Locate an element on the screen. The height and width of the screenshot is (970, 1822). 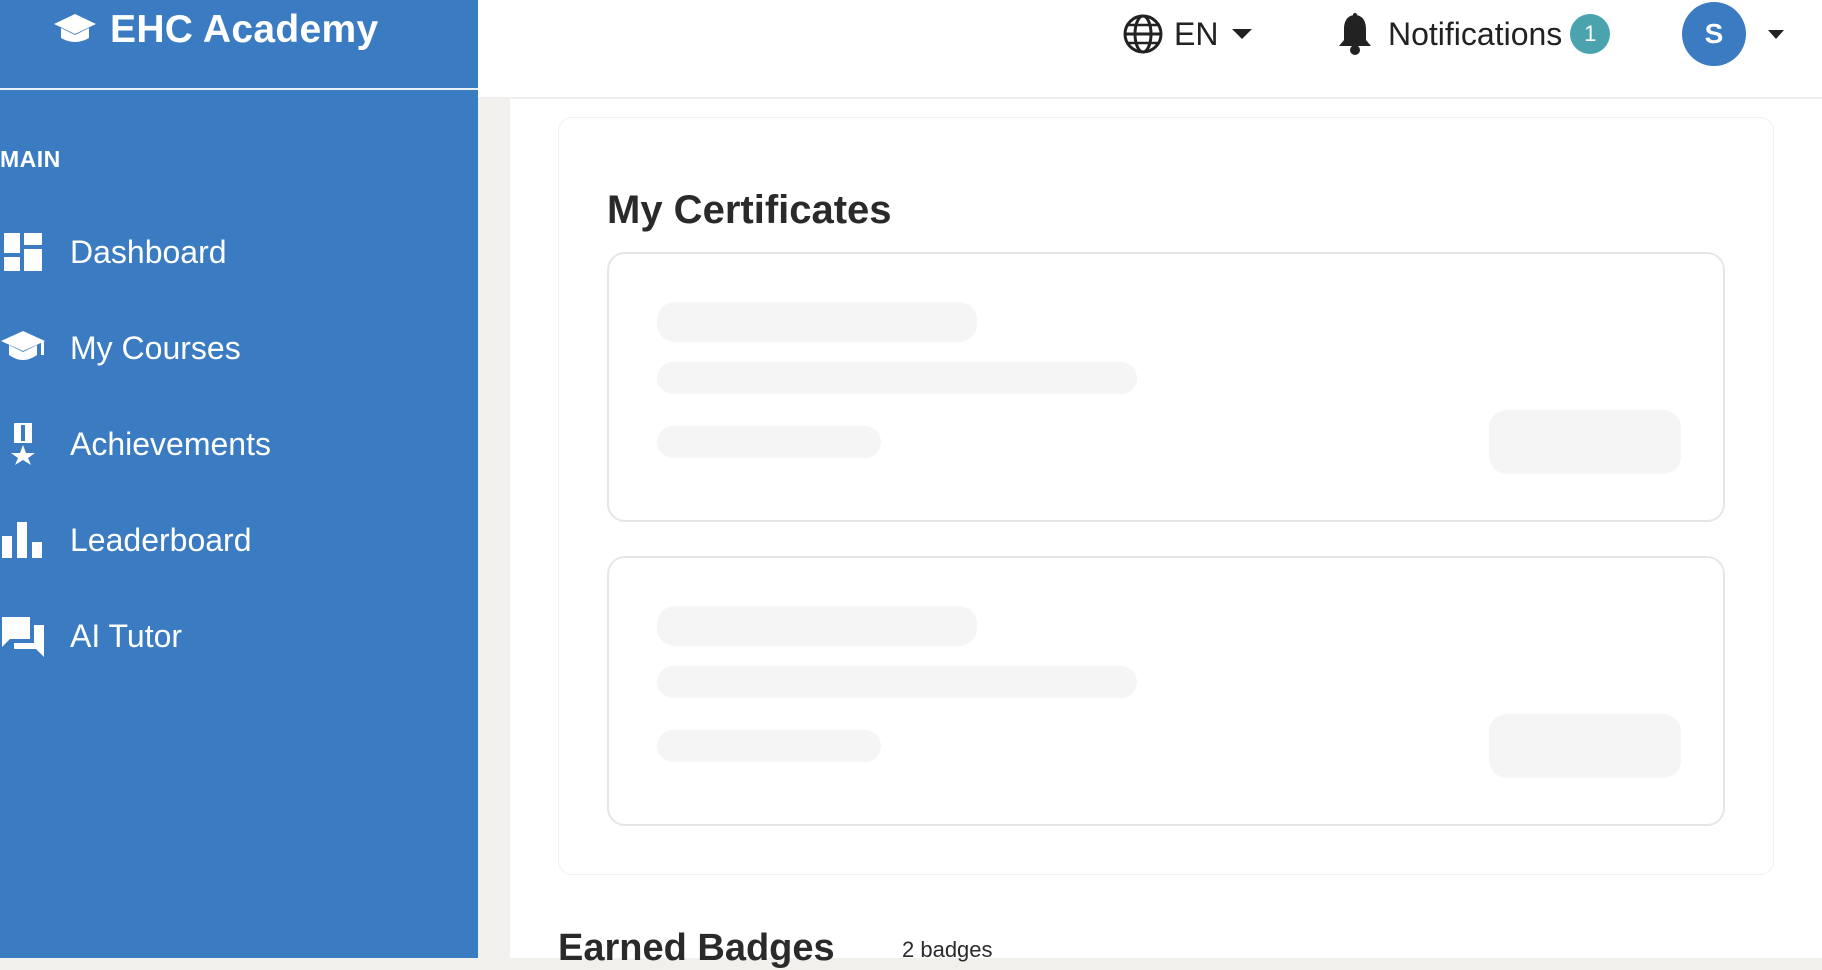
notifications-button: Notifications 1 is located at coordinates (1473, 34).